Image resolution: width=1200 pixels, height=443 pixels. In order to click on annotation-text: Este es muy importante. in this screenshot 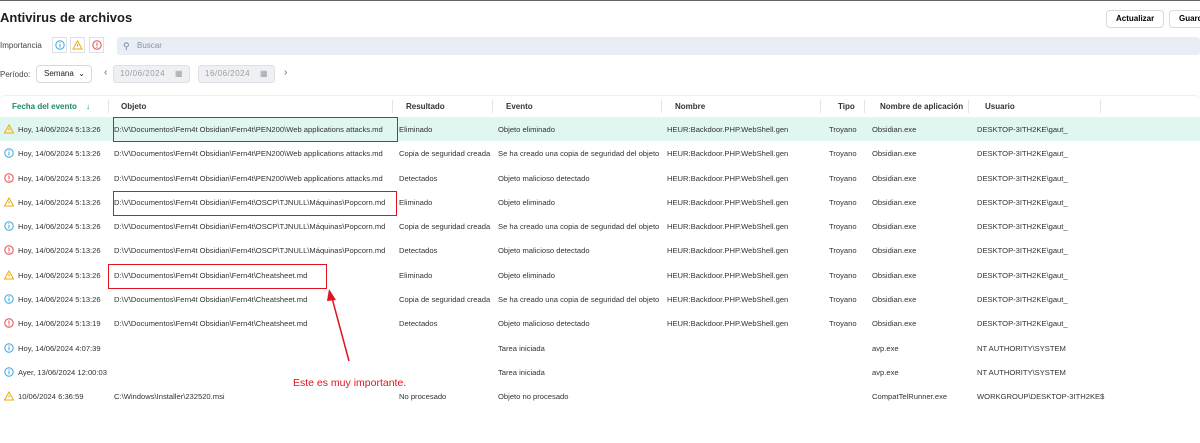, I will do `click(350, 383)`.